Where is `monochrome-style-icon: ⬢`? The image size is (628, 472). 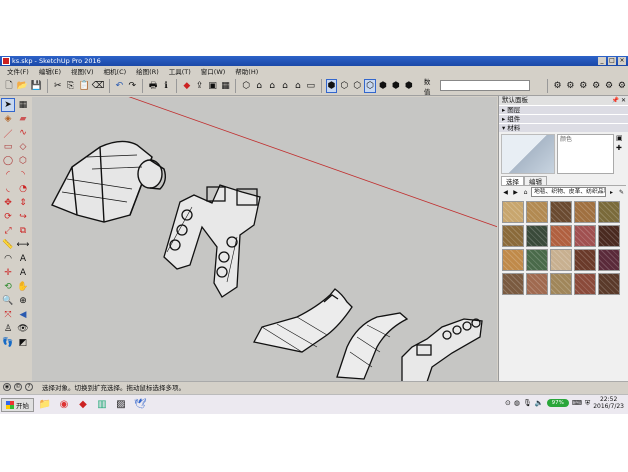
monochrome-style-icon: ⬢ is located at coordinates (409, 86).